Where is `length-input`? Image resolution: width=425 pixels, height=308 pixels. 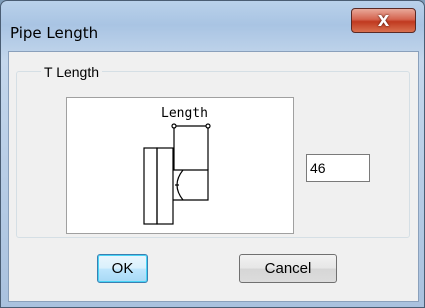
length-input is located at coordinates (338, 168).